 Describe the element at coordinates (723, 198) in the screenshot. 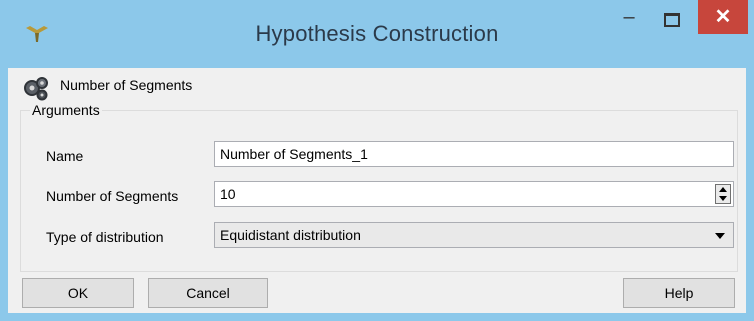

I see `spin-down-icon` at that location.